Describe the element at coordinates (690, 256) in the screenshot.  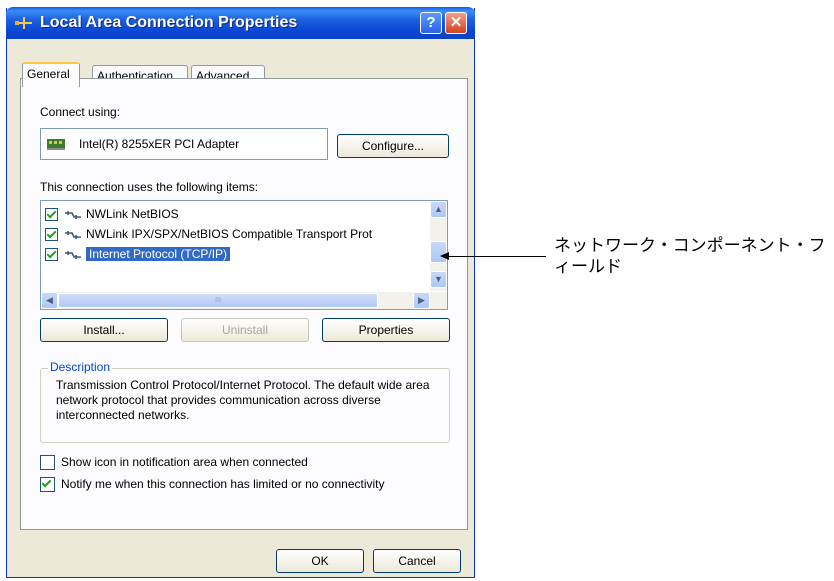
I see `annotation-label: ネットワーク・コンポーネント・フィールド` at that location.